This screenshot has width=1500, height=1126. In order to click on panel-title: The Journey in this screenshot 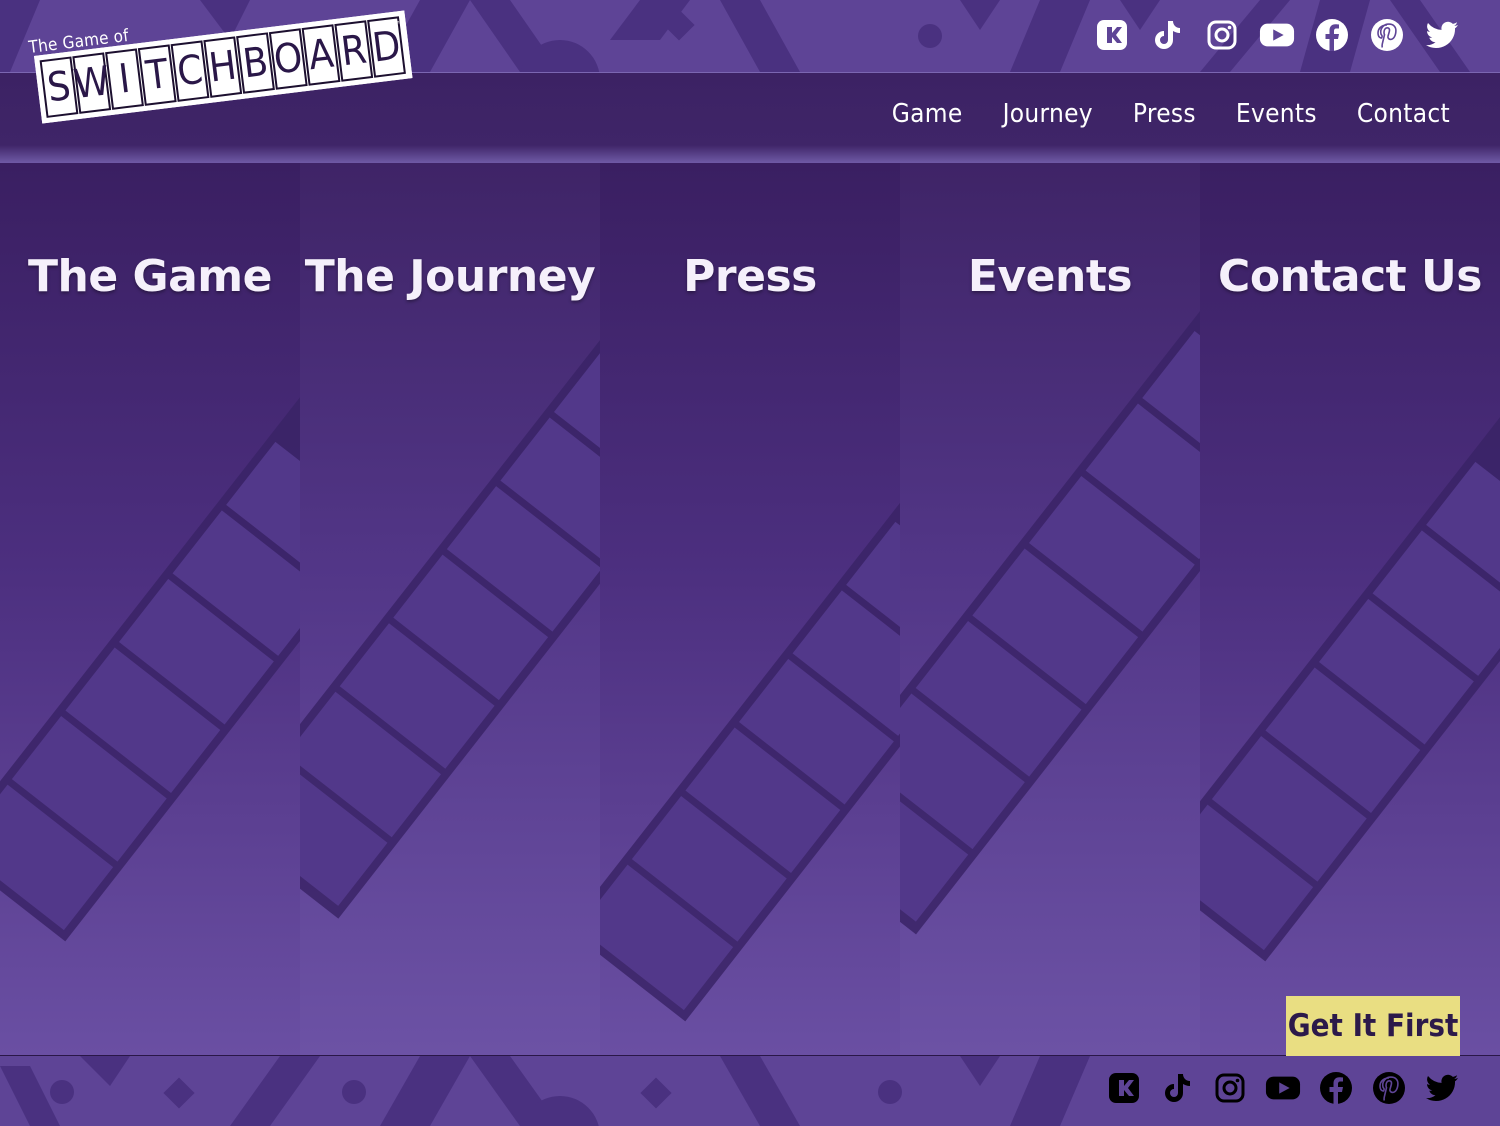, I will do `click(450, 276)`.